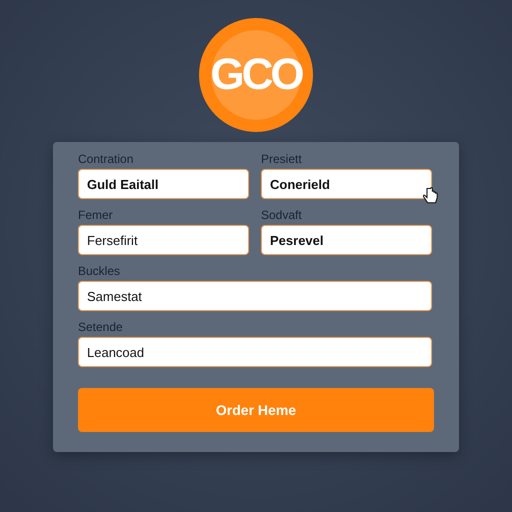  I want to click on input-field: Leancoad, so click(255, 352).